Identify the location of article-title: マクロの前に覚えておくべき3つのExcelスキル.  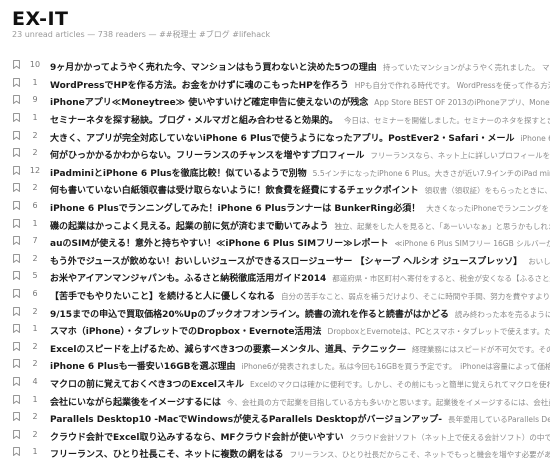
(147, 385).